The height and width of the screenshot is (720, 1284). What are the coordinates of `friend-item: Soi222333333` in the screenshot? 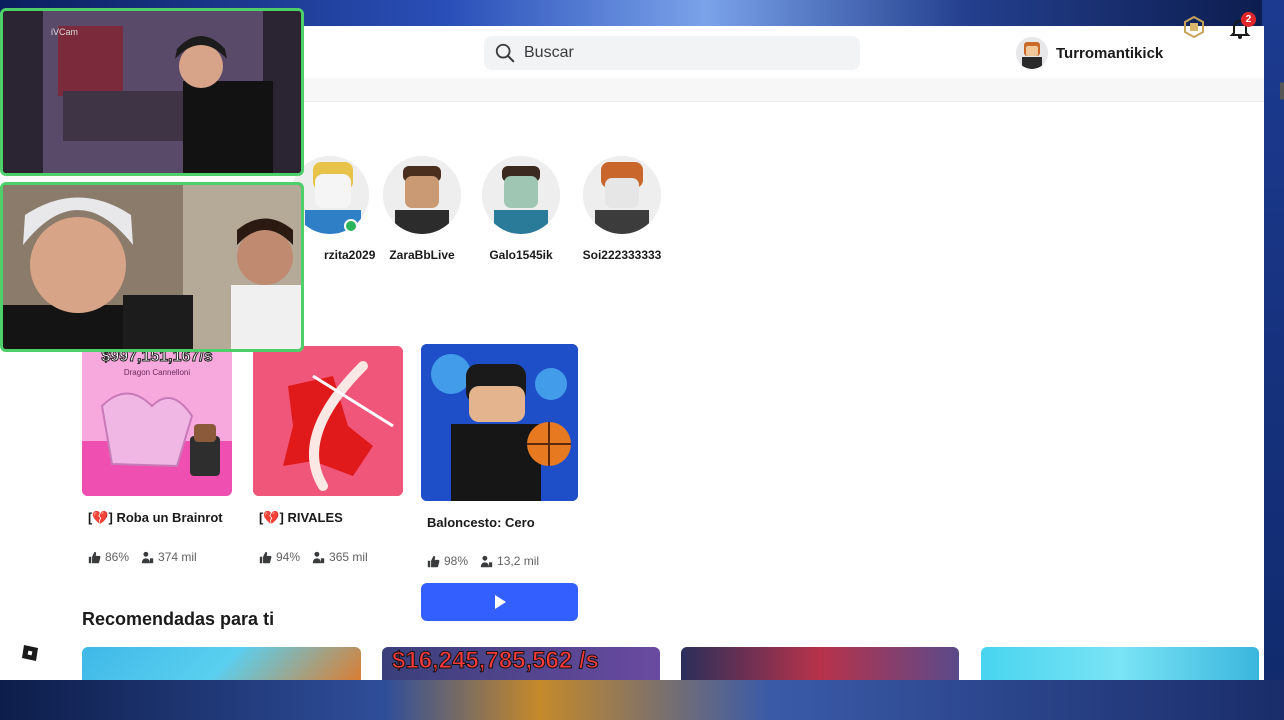 It's located at (622, 209).